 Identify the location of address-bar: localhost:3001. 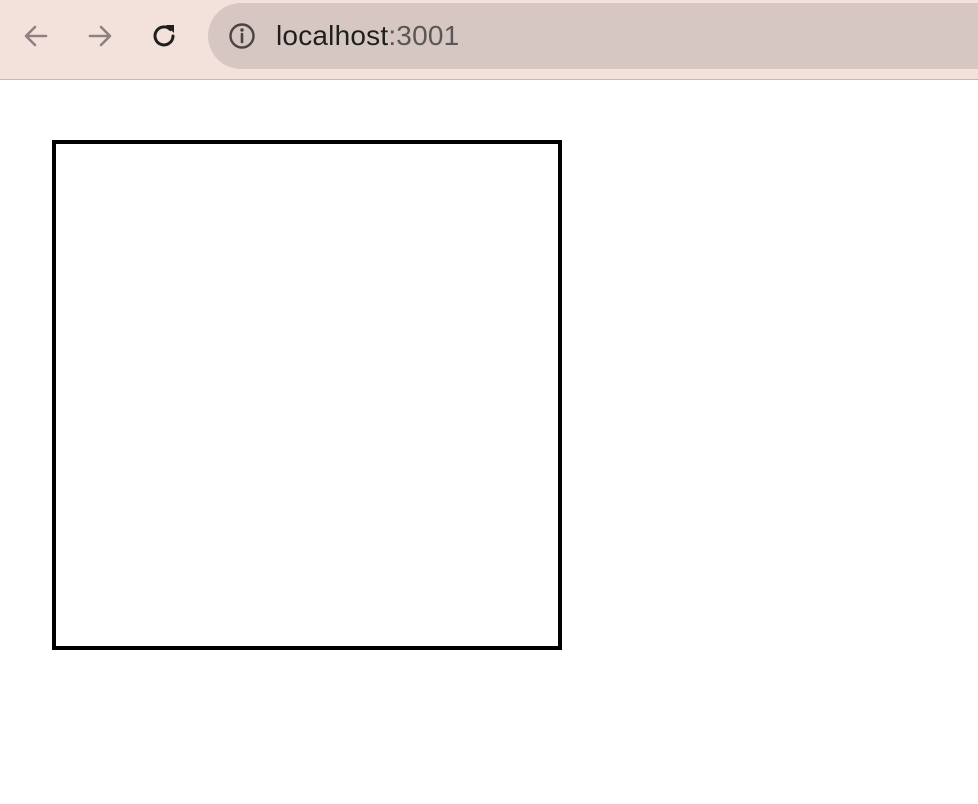
(593, 36).